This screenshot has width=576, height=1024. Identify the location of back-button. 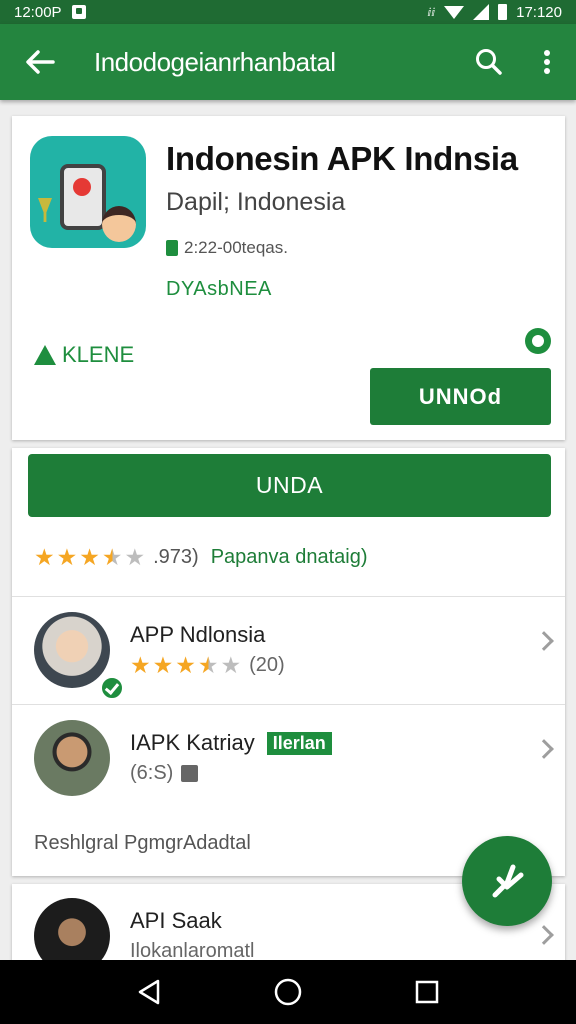
(40, 62).